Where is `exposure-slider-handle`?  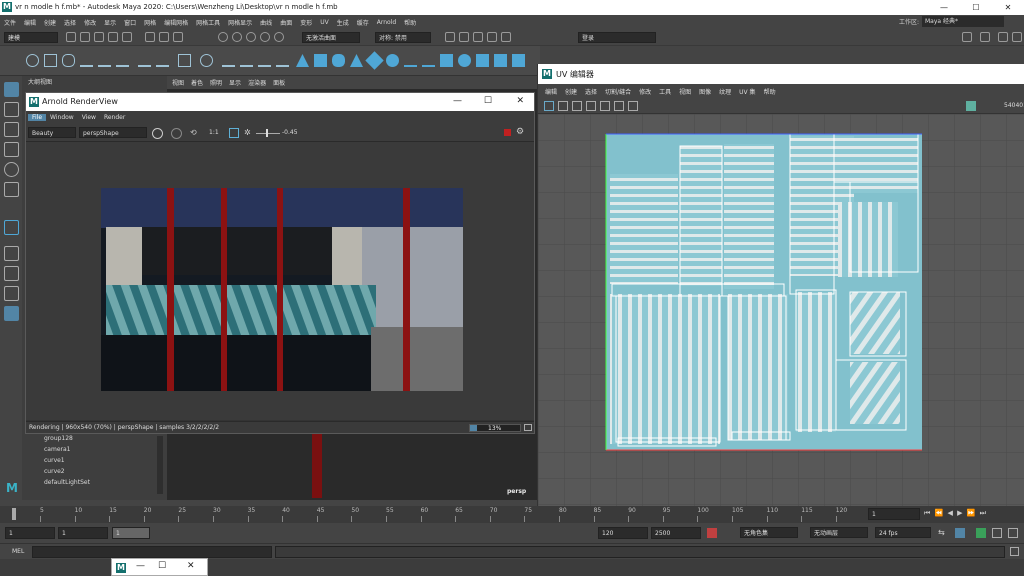
exposure-slider-handle is located at coordinates (267, 133).